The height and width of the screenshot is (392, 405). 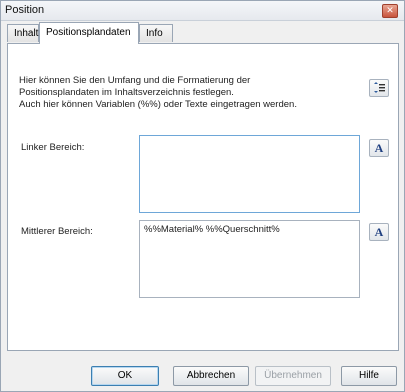 What do you see at coordinates (202, 11) in the screenshot?
I see `title-bar: Position ✕` at bounding box center [202, 11].